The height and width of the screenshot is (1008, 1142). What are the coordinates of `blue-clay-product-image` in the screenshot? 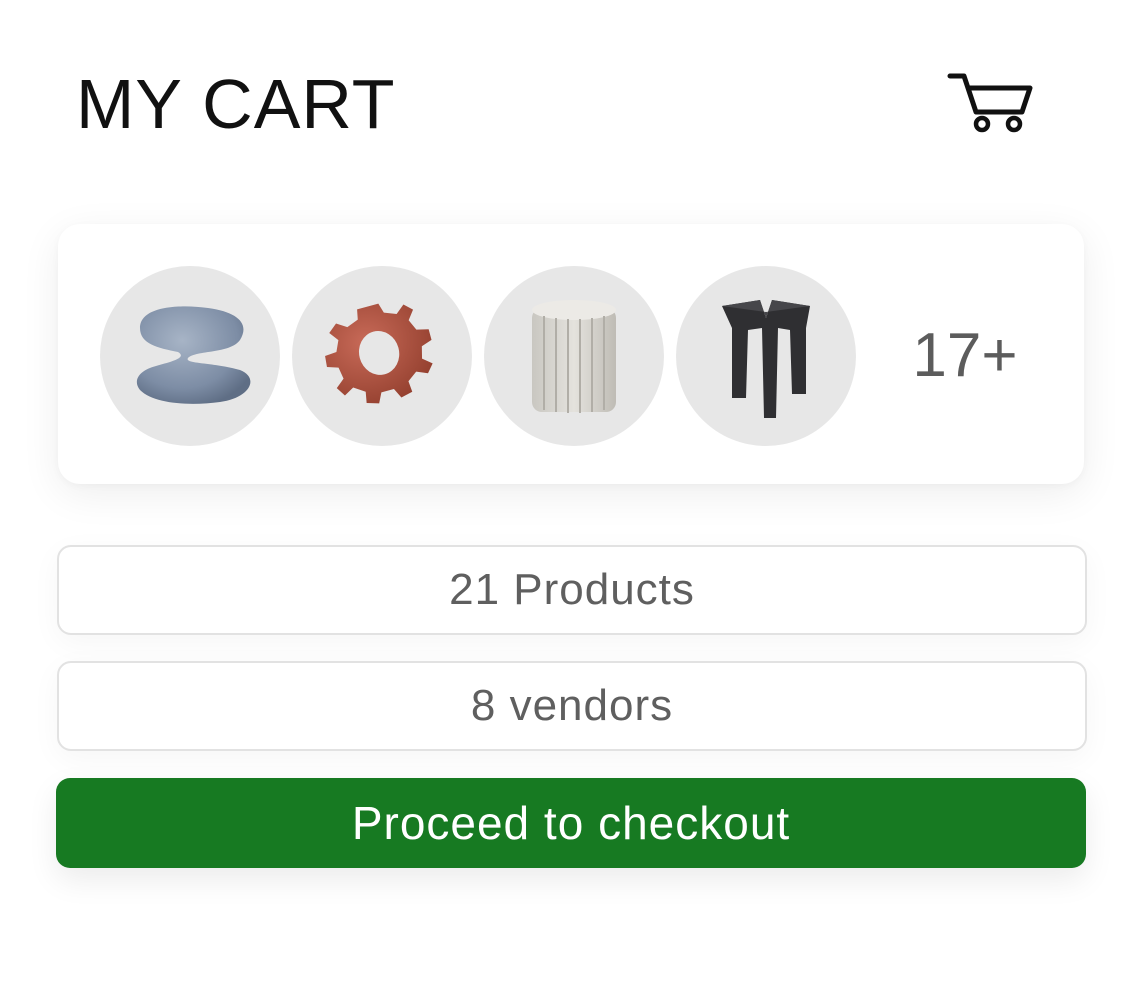 It's located at (193, 355).